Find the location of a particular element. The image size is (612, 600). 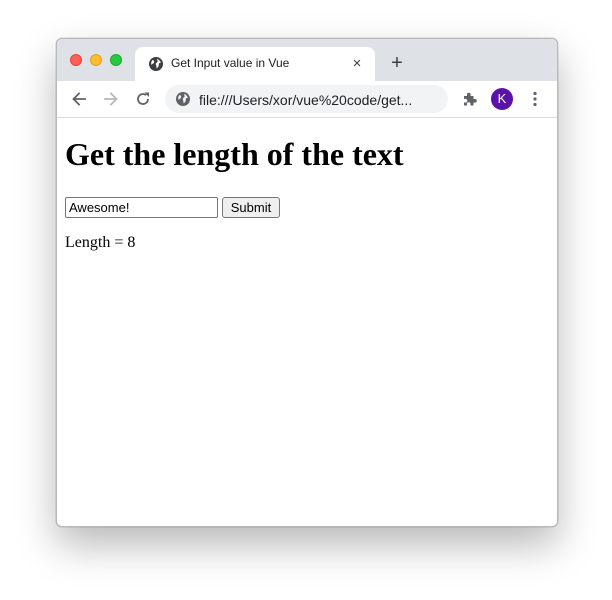

arrow-right-icon is located at coordinates (111, 99).